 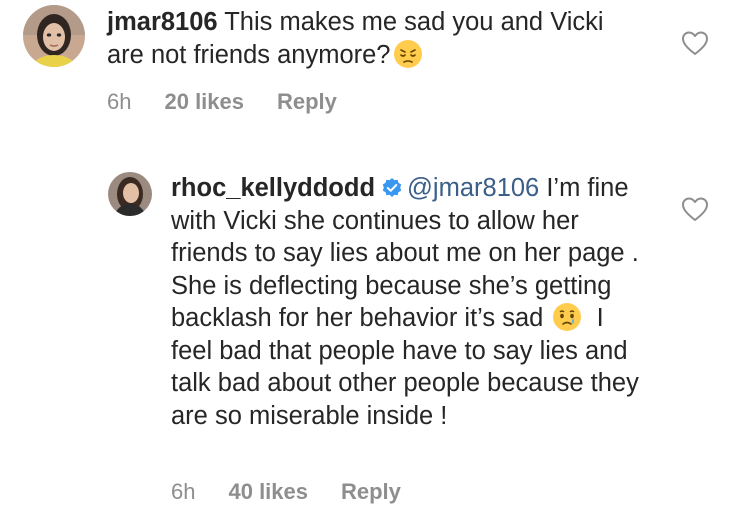 What do you see at coordinates (204, 102) in the screenshot?
I see `likes-count: 20 likes` at bounding box center [204, 102].